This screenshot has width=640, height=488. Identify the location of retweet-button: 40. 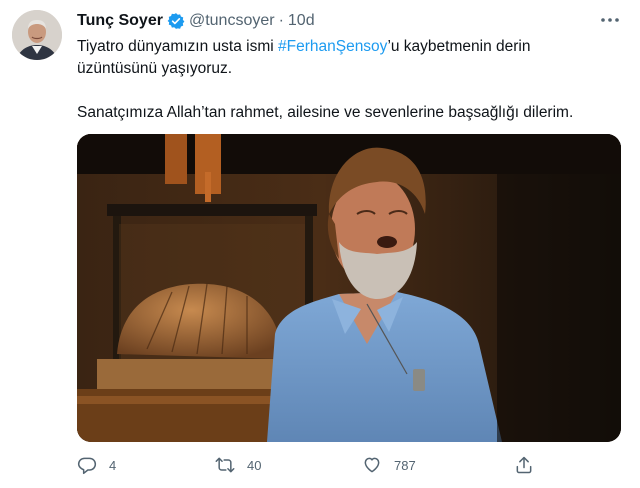
(238, 465).